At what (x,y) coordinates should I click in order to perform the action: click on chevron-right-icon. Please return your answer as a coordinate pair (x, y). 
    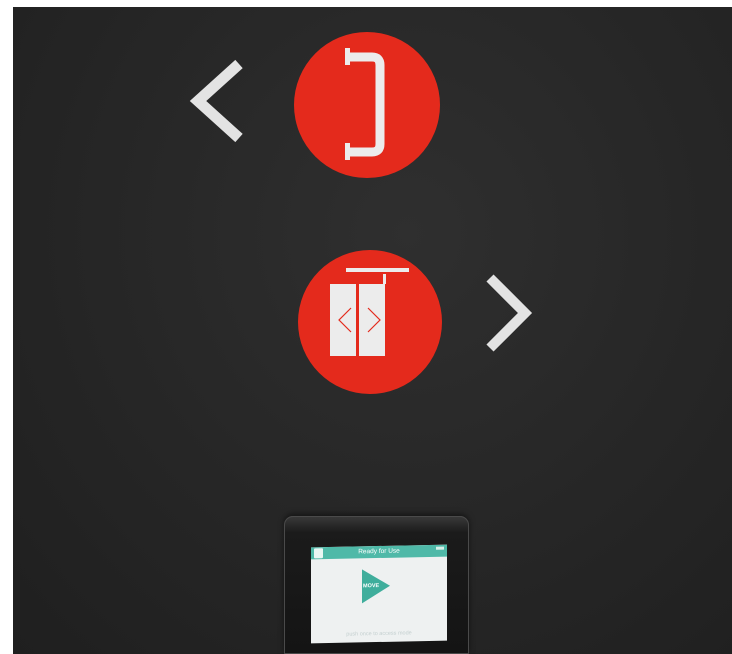
    Looking at the image, I should click on (509, 313).